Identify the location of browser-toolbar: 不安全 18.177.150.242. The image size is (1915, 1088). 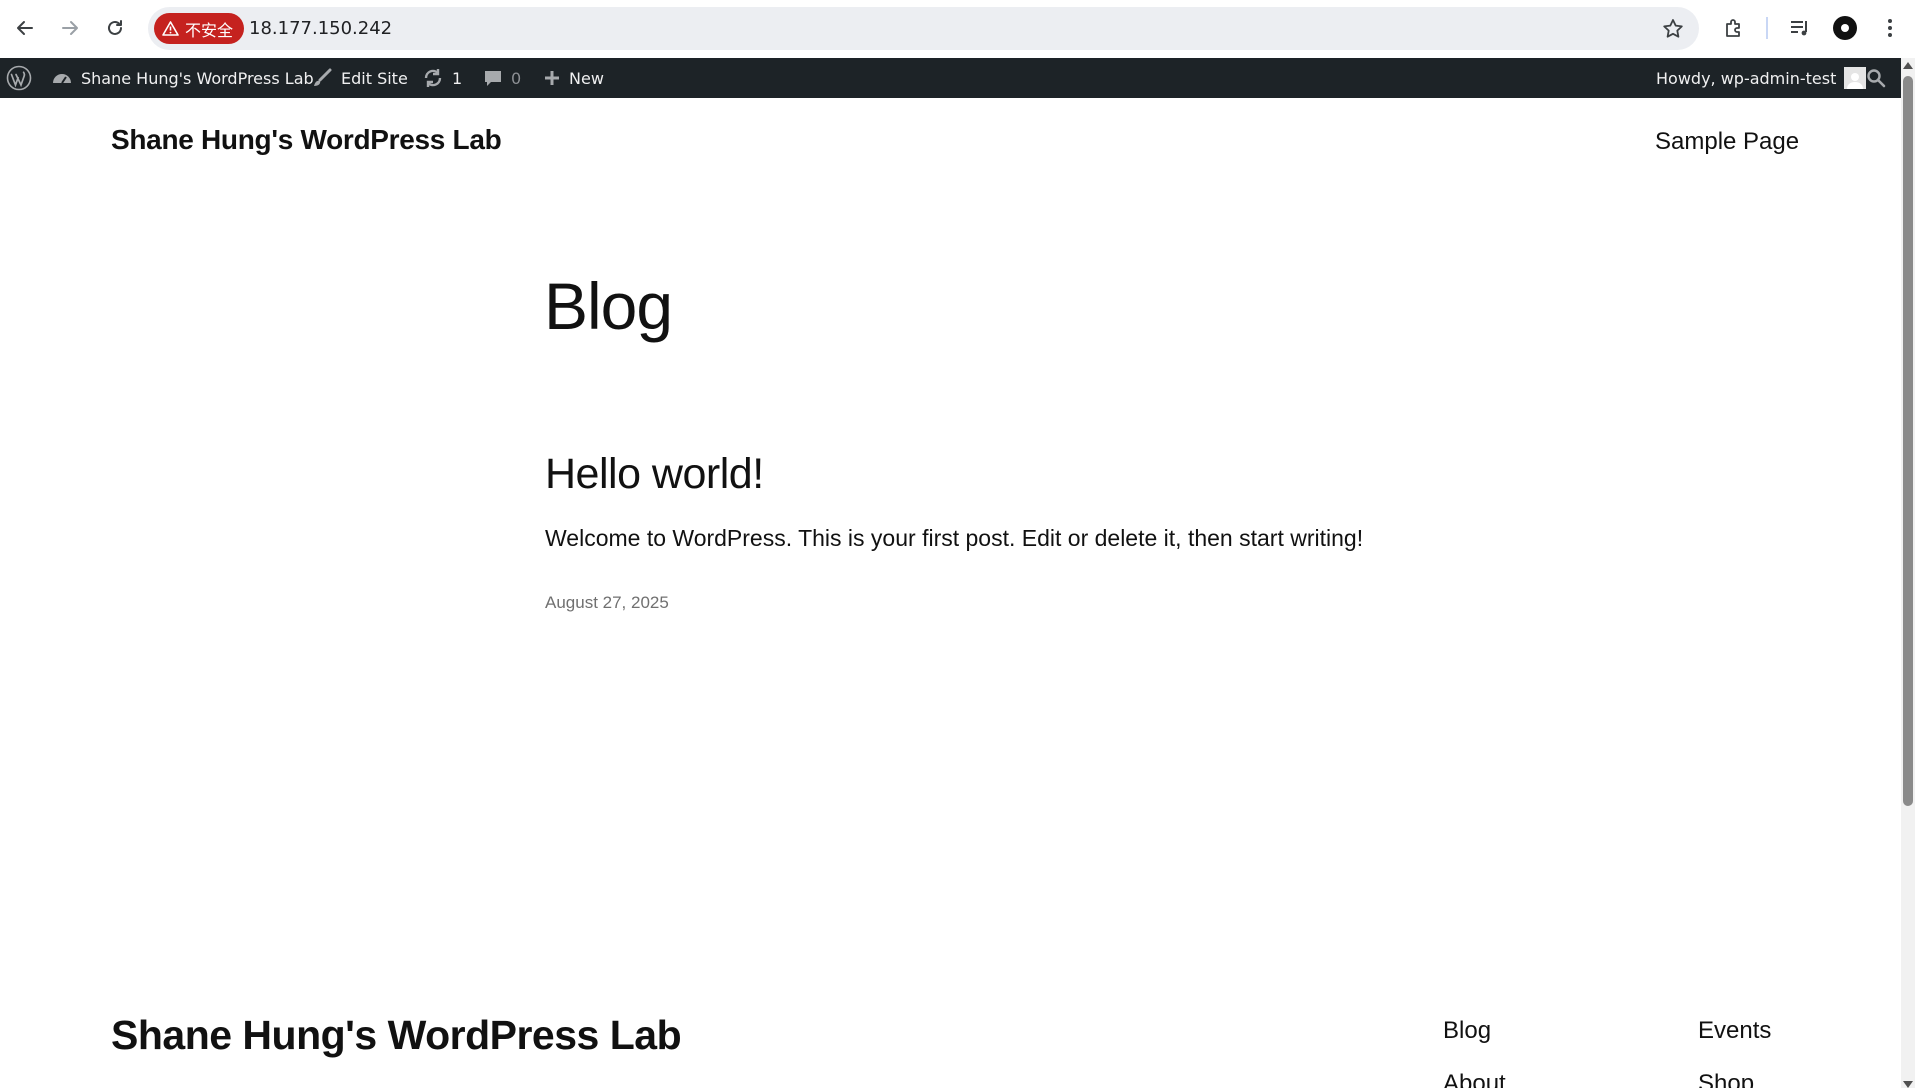
(957, 29).